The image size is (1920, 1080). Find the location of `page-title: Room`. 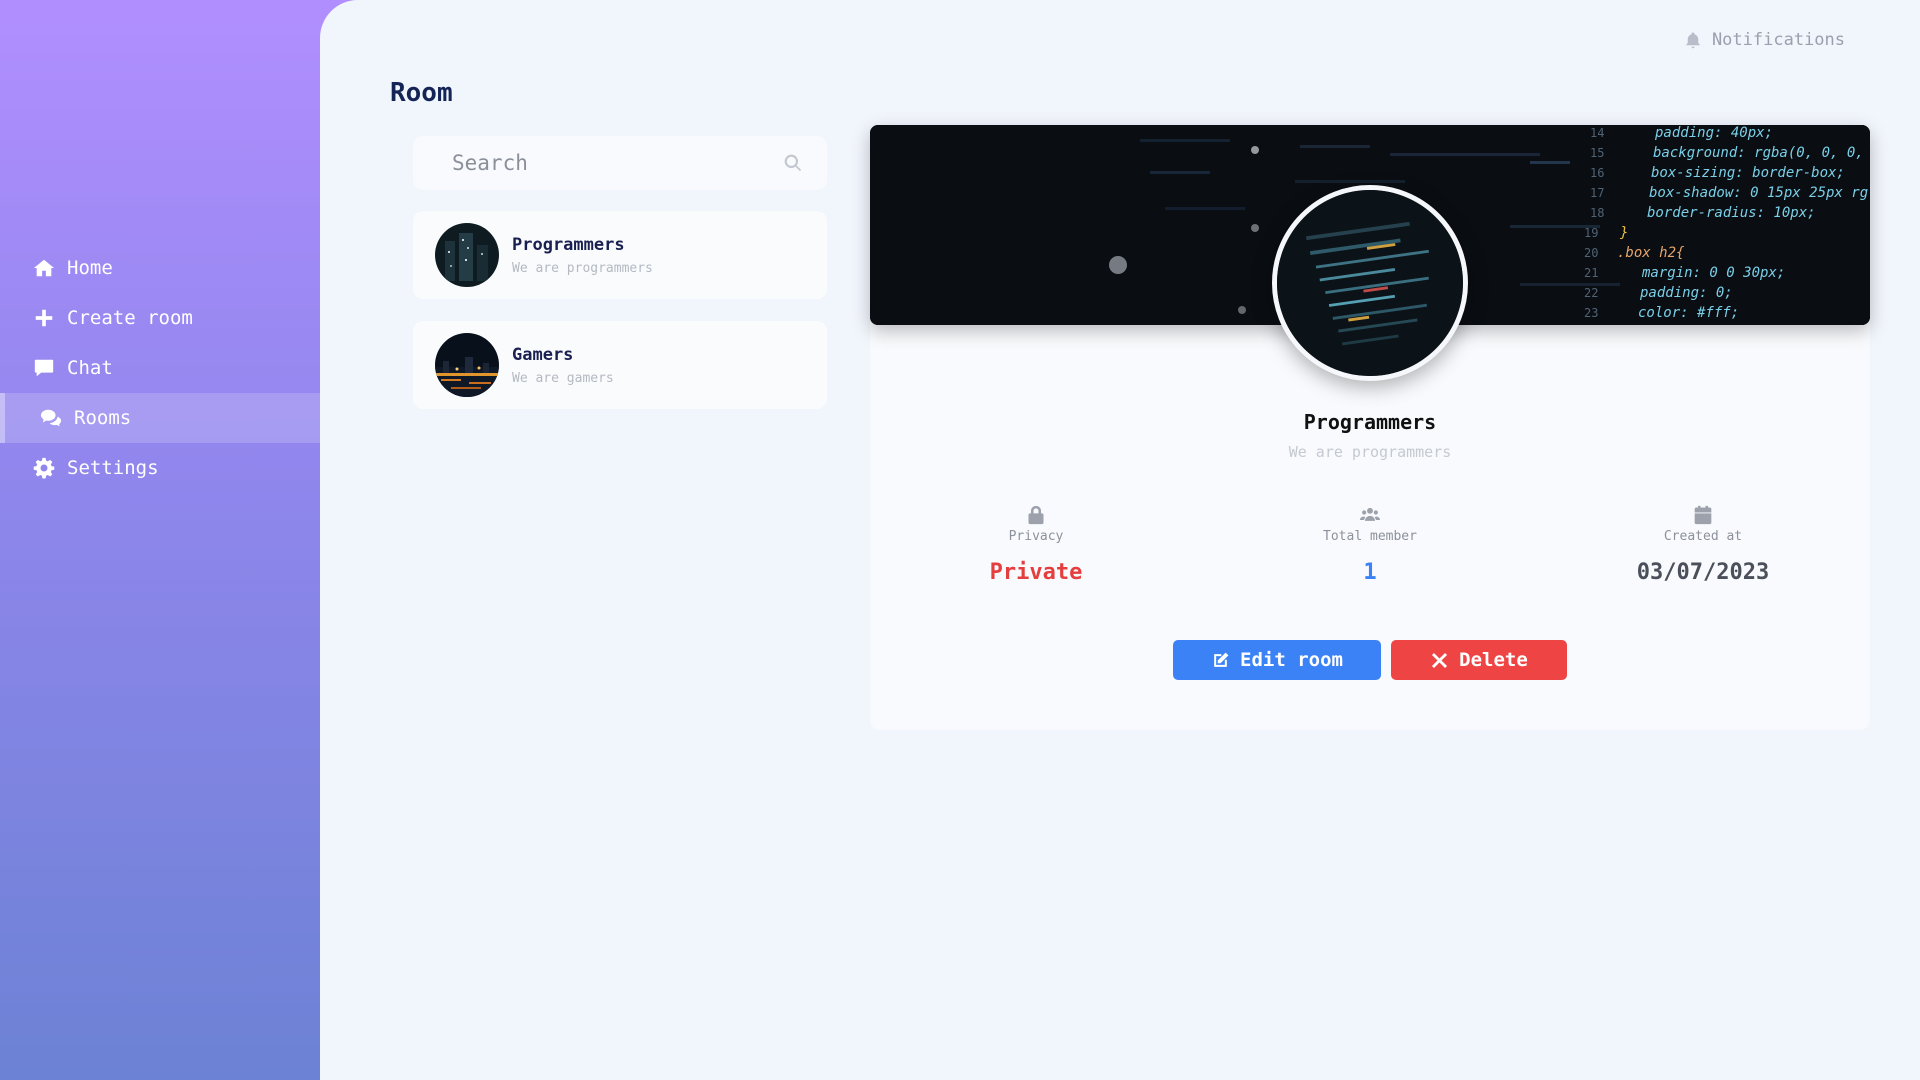

page-title: Room is located at coordinates (421, 93).